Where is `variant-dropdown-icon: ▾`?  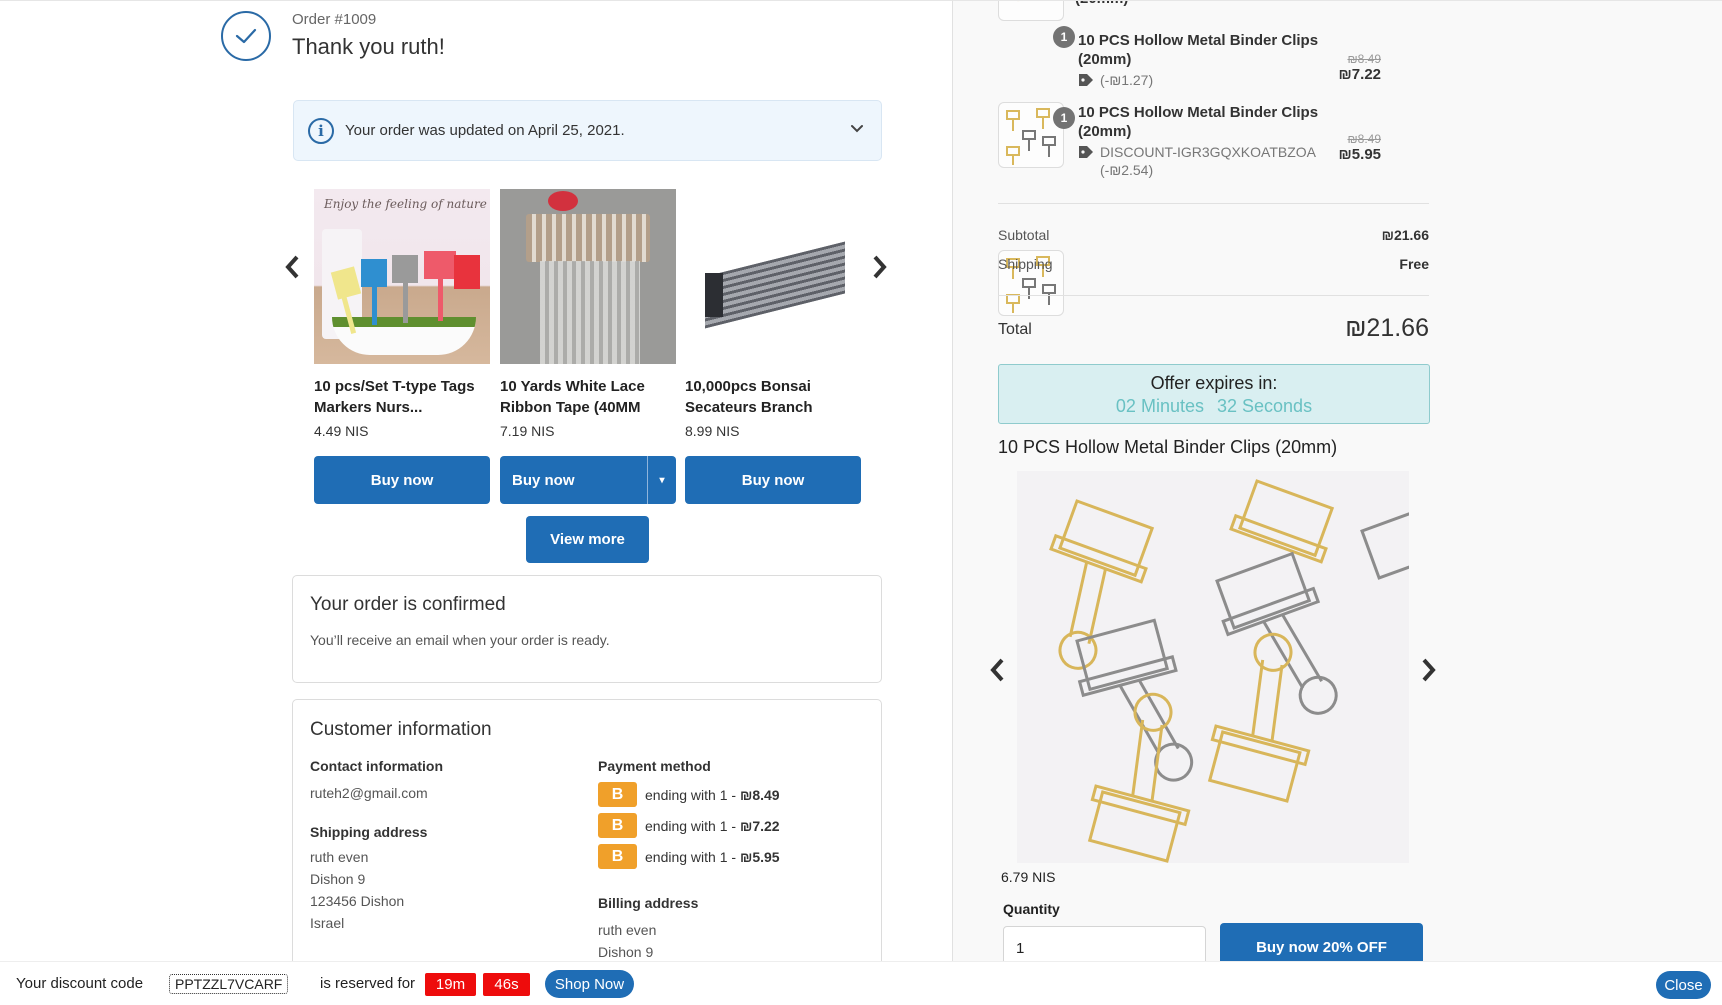 variant-dropdown-icon: ▾ is located at coordinates (661, 480).